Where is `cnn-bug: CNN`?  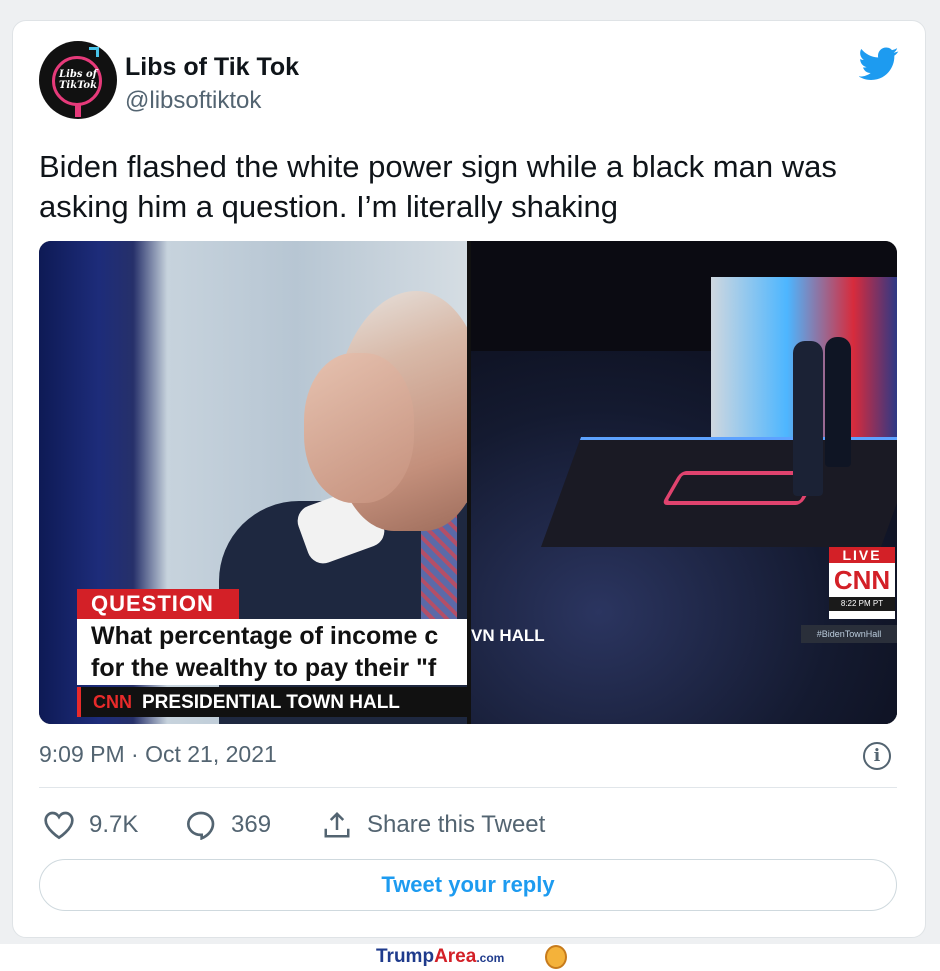
cnn-bug: CNN is located at coordinates (862, 580).